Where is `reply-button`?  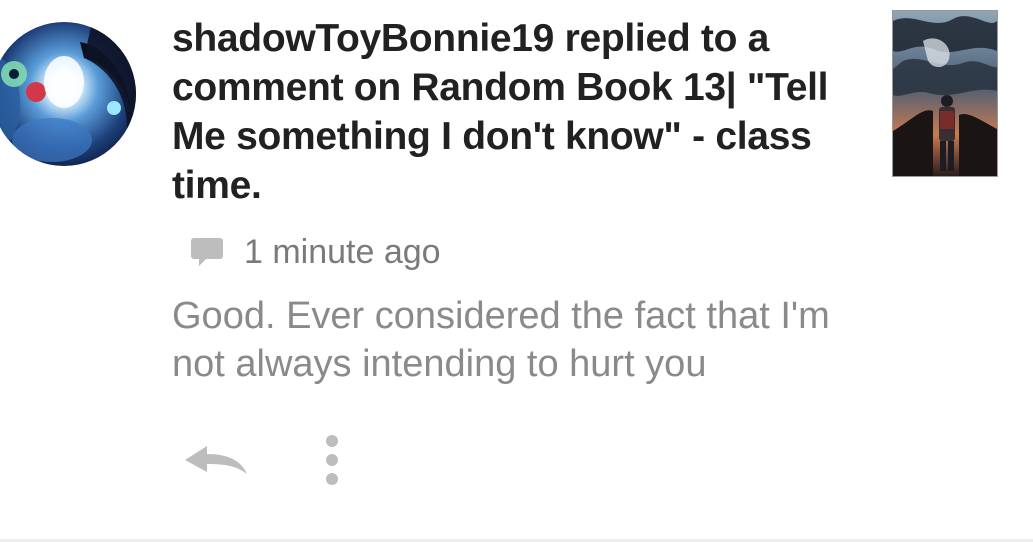 reply-button is located at coordinates (216, 462).